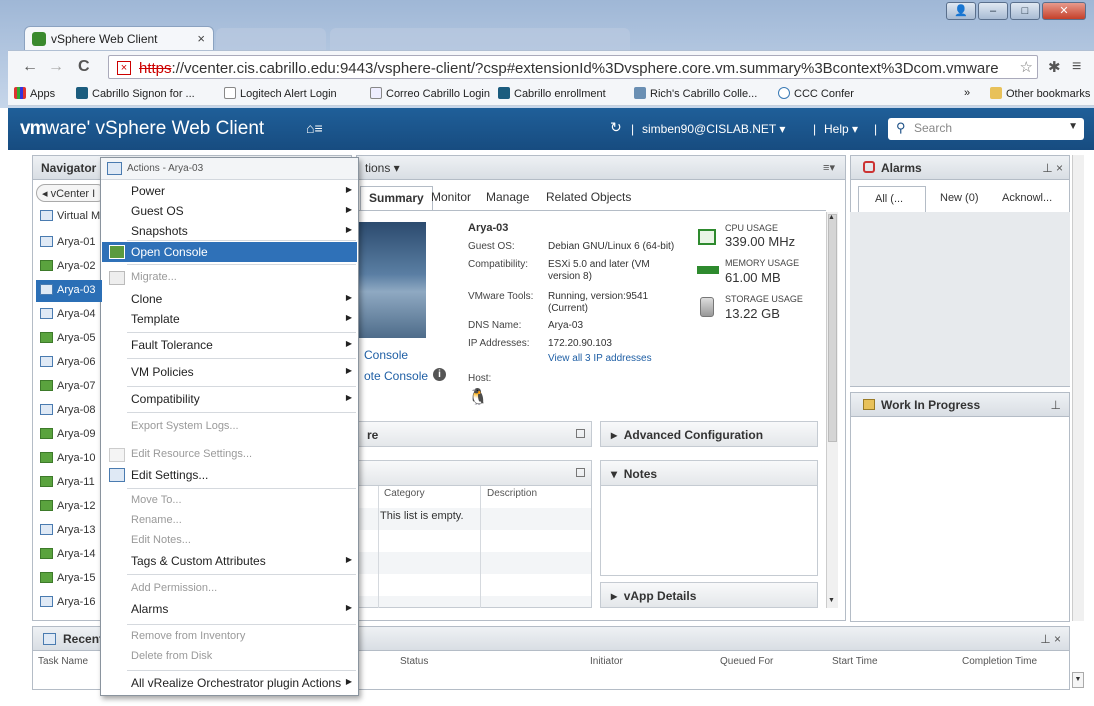  I want to click on info-icon: i, so click(439, 374).